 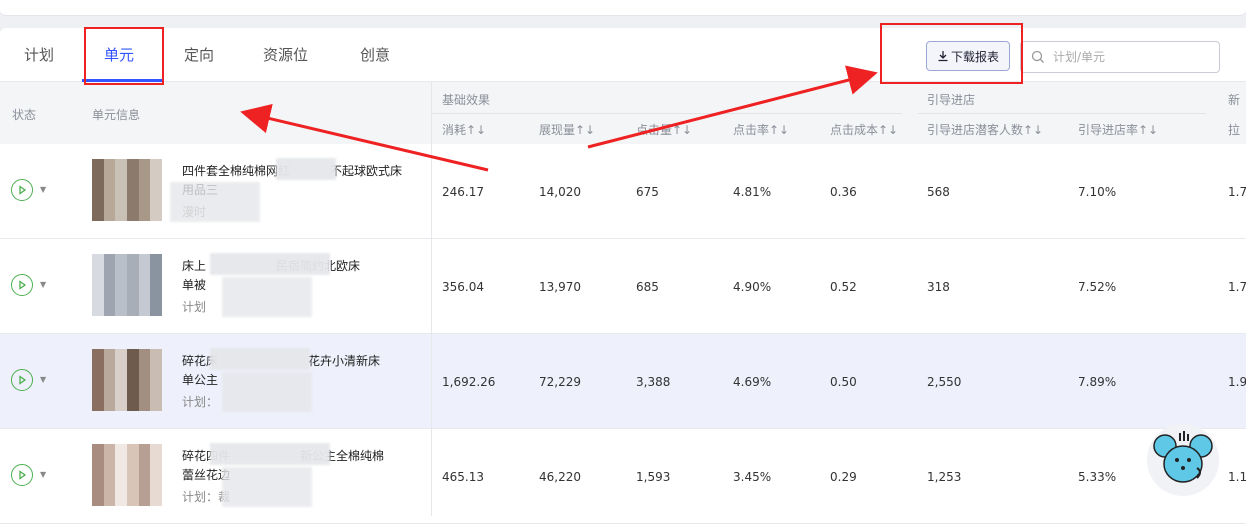 I want to click on arrow-to-download, so click(x=732, y=107).